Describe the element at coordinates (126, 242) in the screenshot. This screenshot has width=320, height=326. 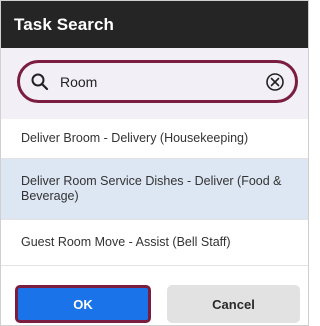
I see `list-item-label: Guest Room Move - Assist (Bell Staff)` at that location.